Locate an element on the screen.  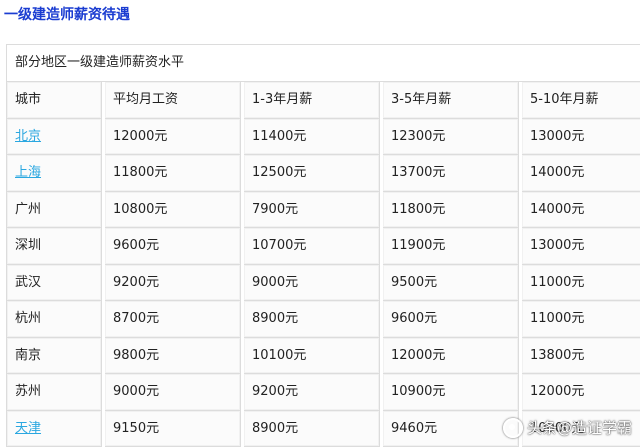
table-row: 南京 9800元 10100元 12000元 13800元 is located at coordinates (323, 356).